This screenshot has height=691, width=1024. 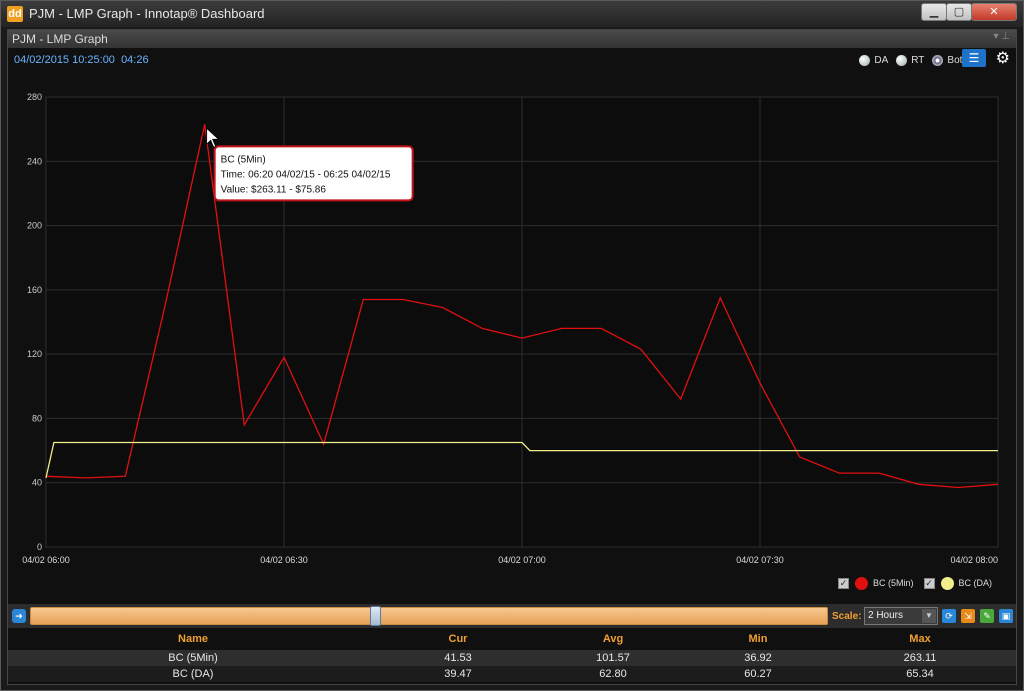 What do you see at coordinates (135, 60) in the screenshot?
I see `timestamp-countdown: 04:26` at bounding box center [135, 60].